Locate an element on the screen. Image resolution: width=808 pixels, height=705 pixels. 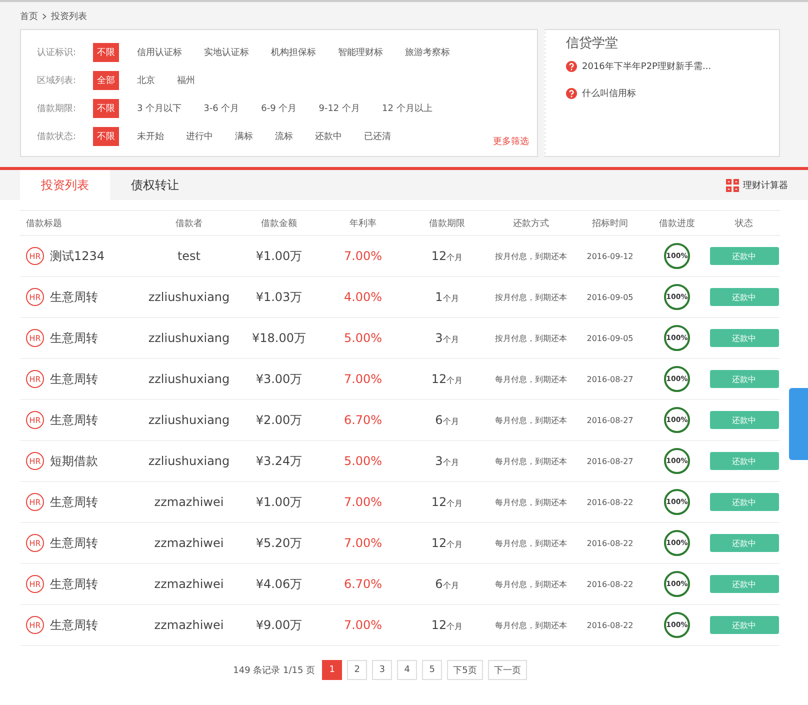
filter-option: 3-6 个月 is located at coordinates (222, 108).